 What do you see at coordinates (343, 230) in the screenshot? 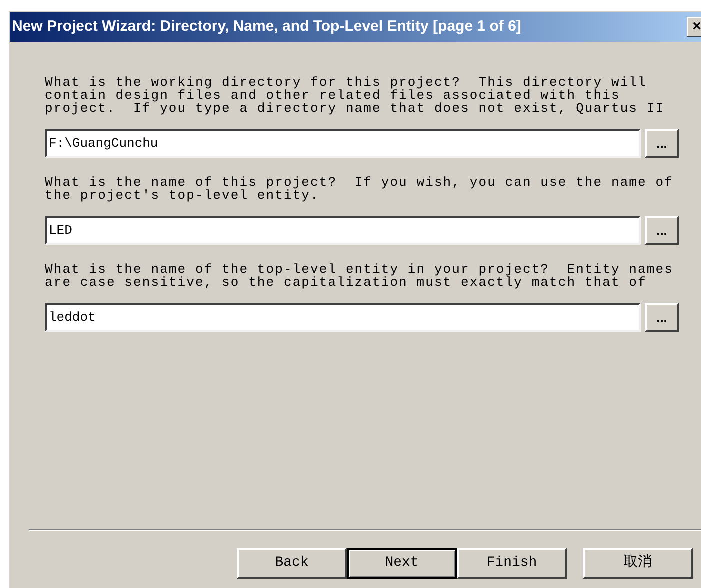
I see `input-field: LED` at bounding box center [343, 230].